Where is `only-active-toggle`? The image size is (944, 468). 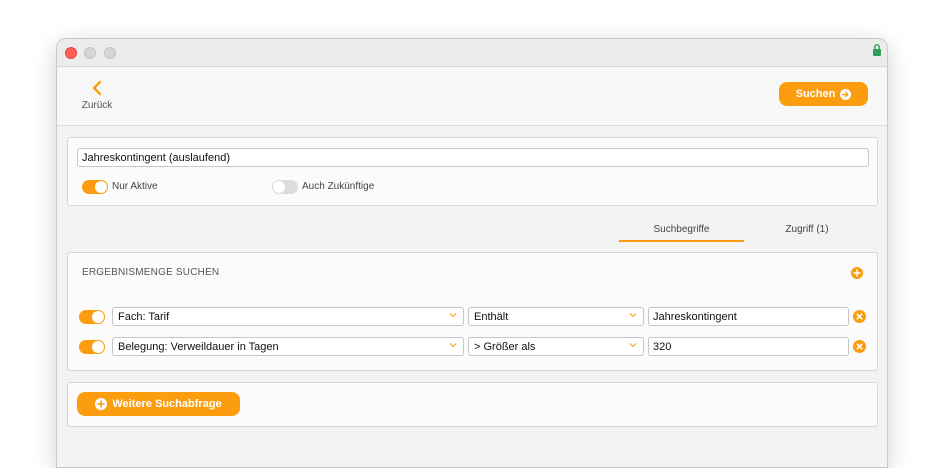
only-active-toggle is located at coordinates (95, 187).